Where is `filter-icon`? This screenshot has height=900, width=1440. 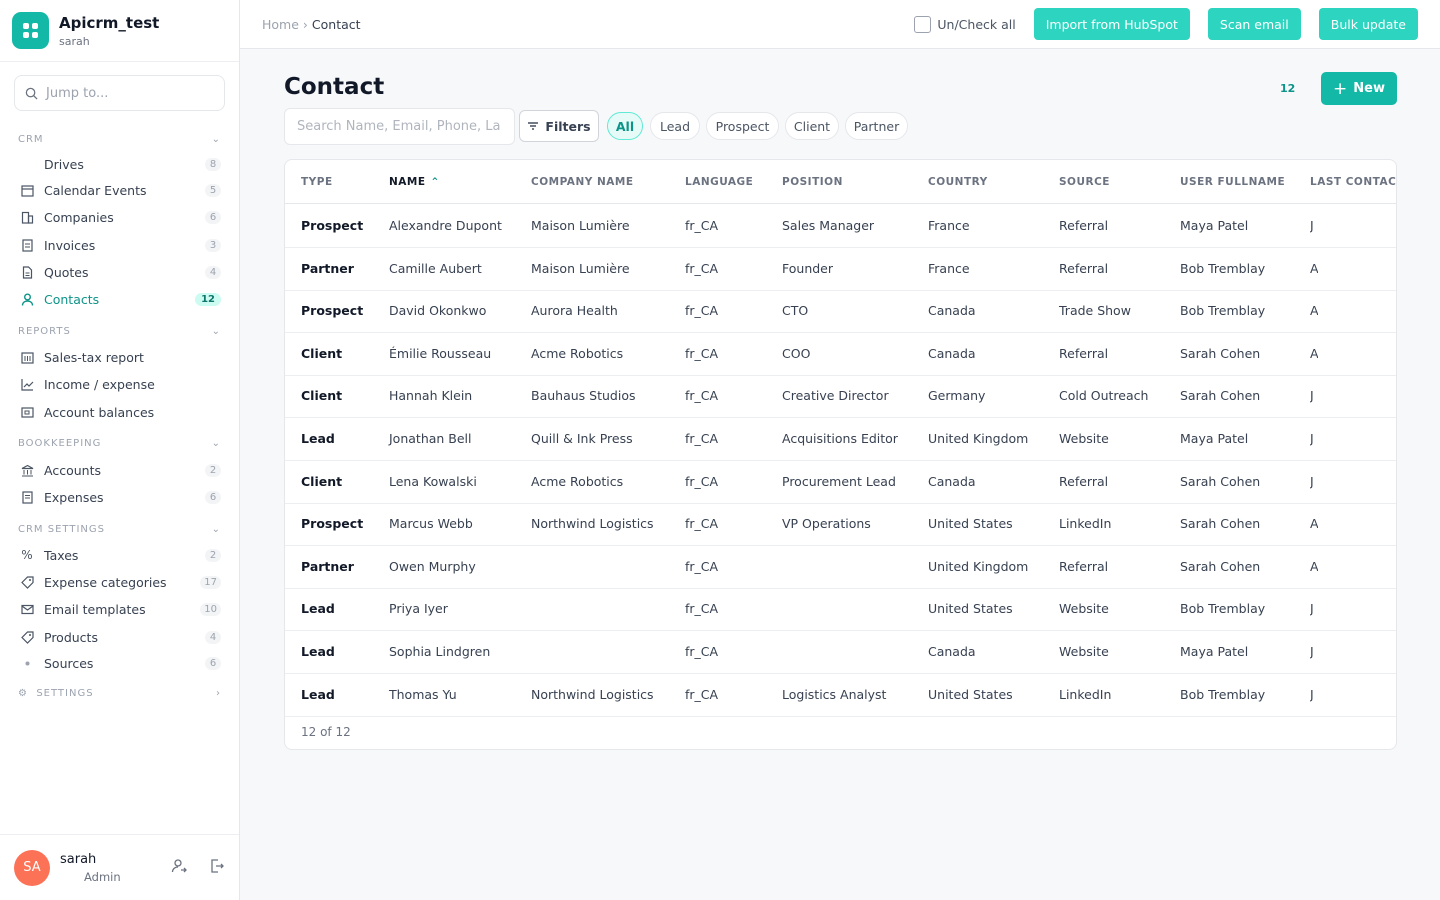
filter-icon is located at coordinates (533, 126).